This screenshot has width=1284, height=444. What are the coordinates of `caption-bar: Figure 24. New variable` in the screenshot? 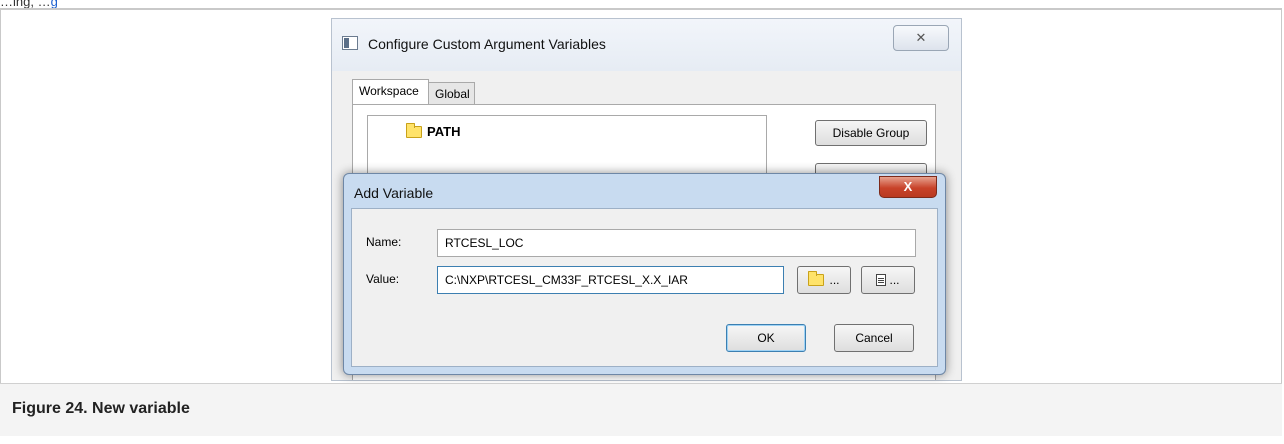 It's located at (641, 409).